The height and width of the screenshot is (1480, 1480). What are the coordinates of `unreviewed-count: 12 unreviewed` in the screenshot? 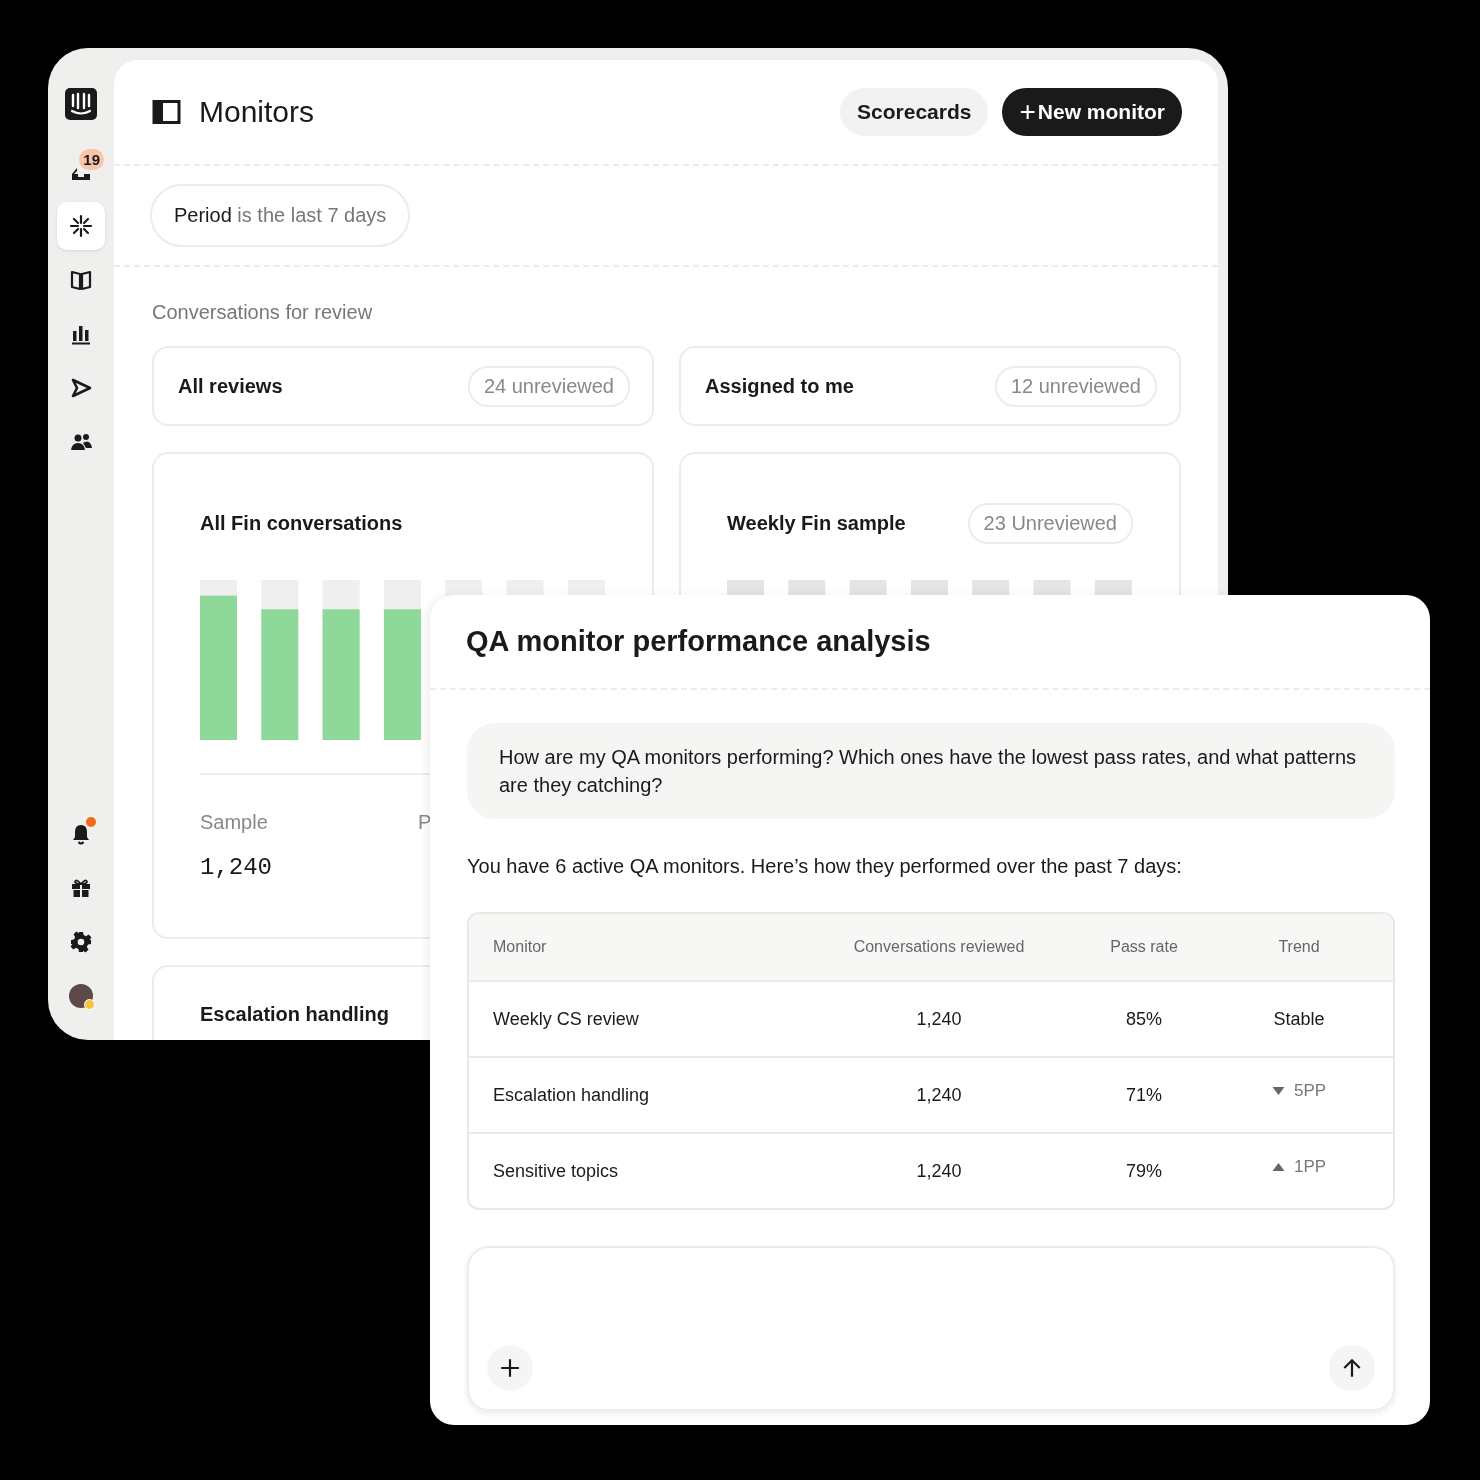 It's located at (1075, 386).